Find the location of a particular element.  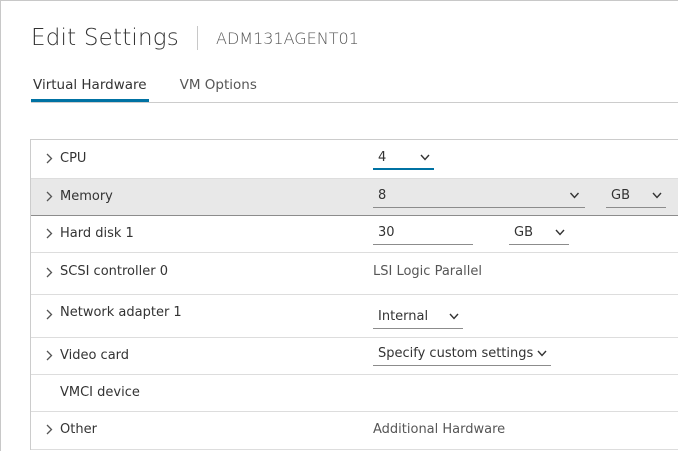

row-label-network: Network adapter 1 is located at coordinates (121, 312).